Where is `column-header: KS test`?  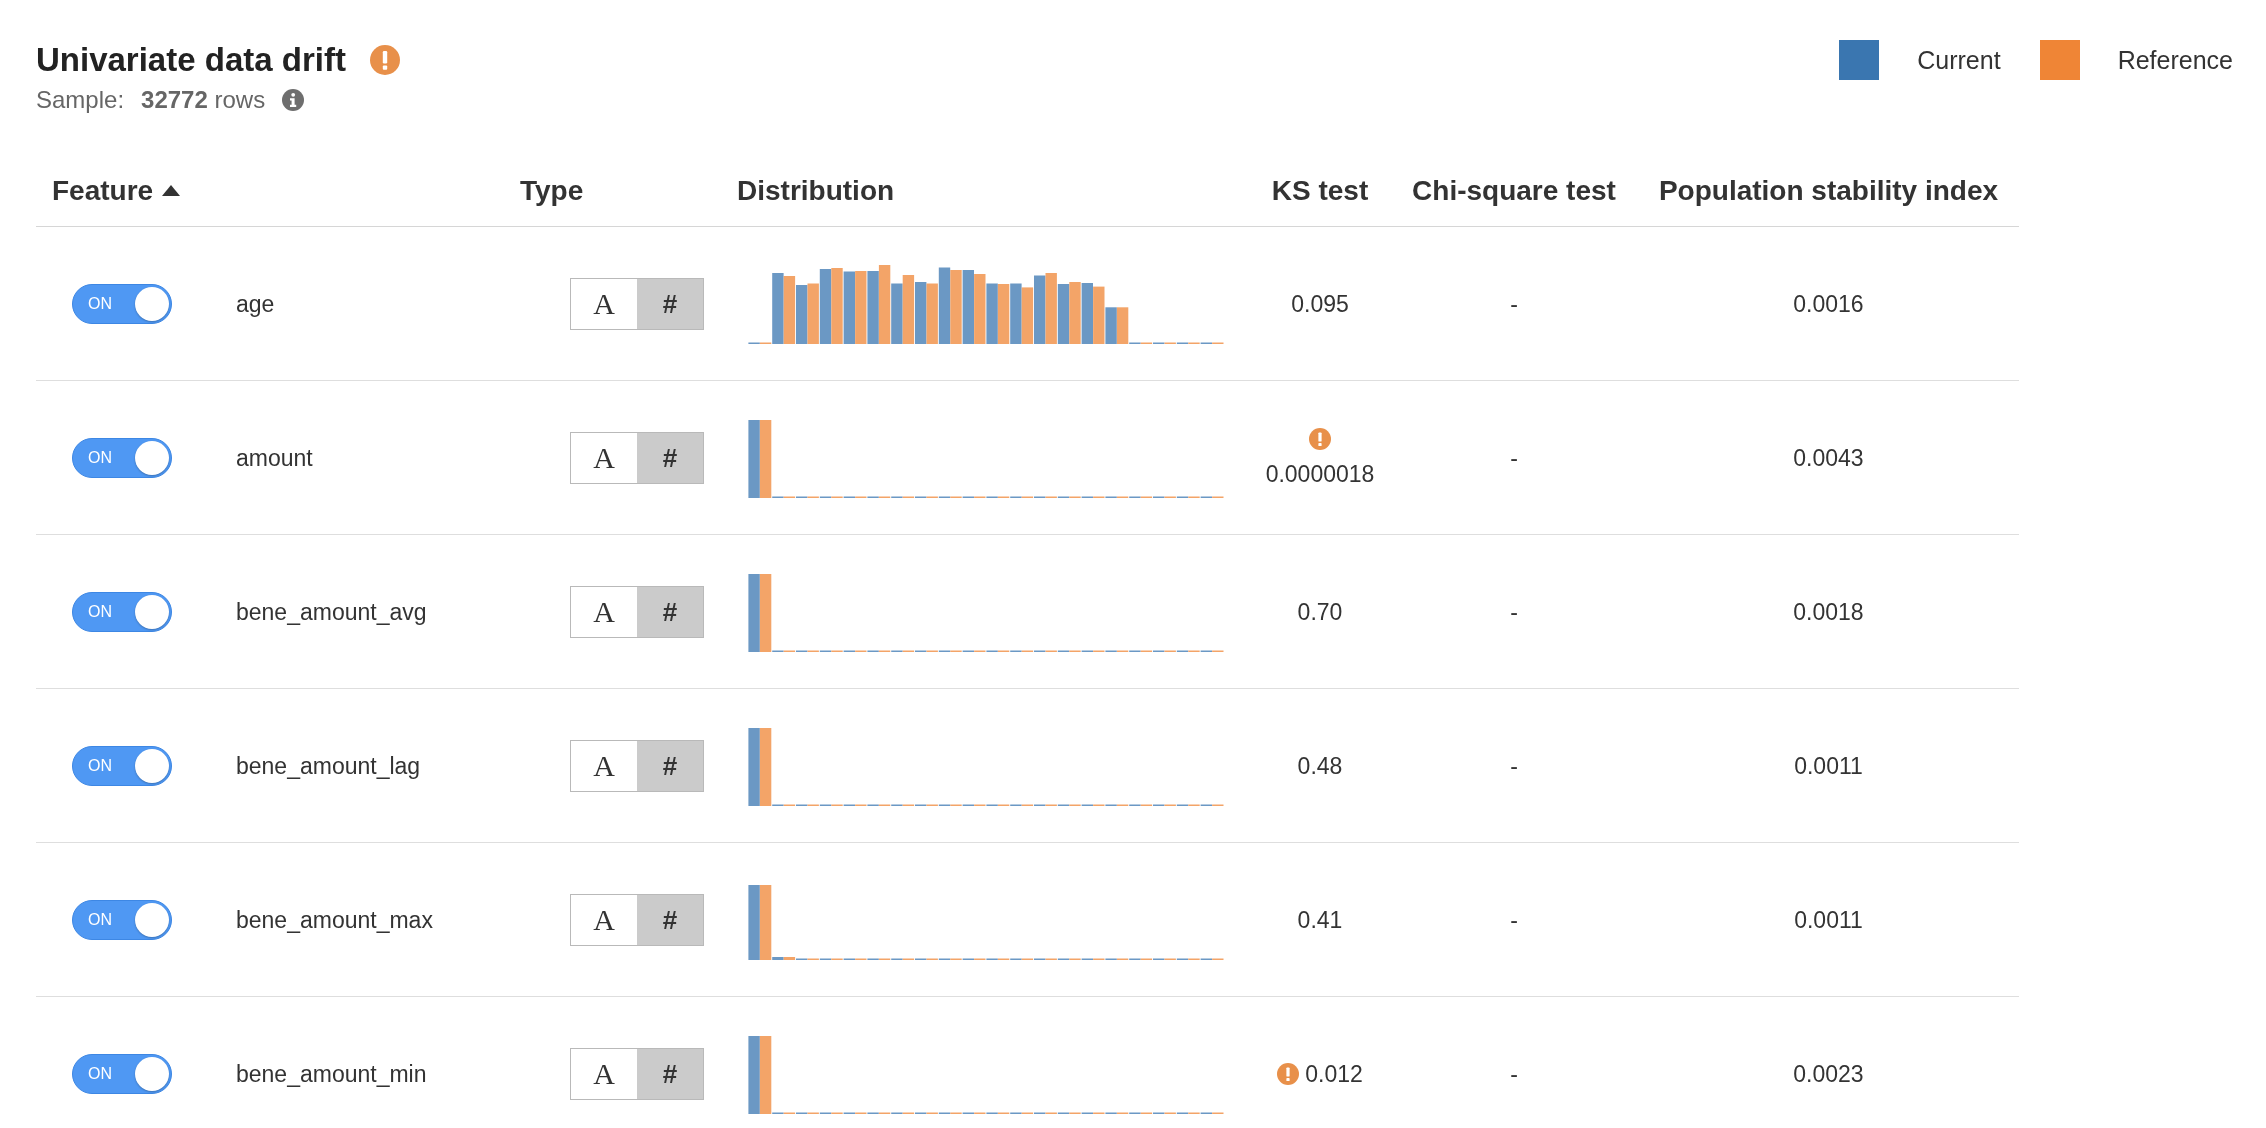
column-header: KS test is located at coordinates (1320, 190).